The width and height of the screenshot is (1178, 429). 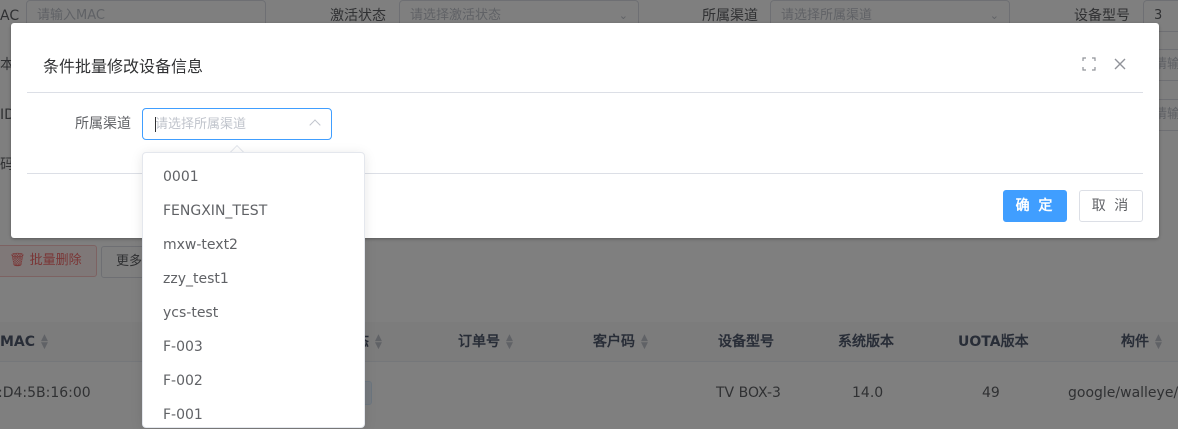 I want to click on dropdown-option: F-002, so click(x=253, y=381).